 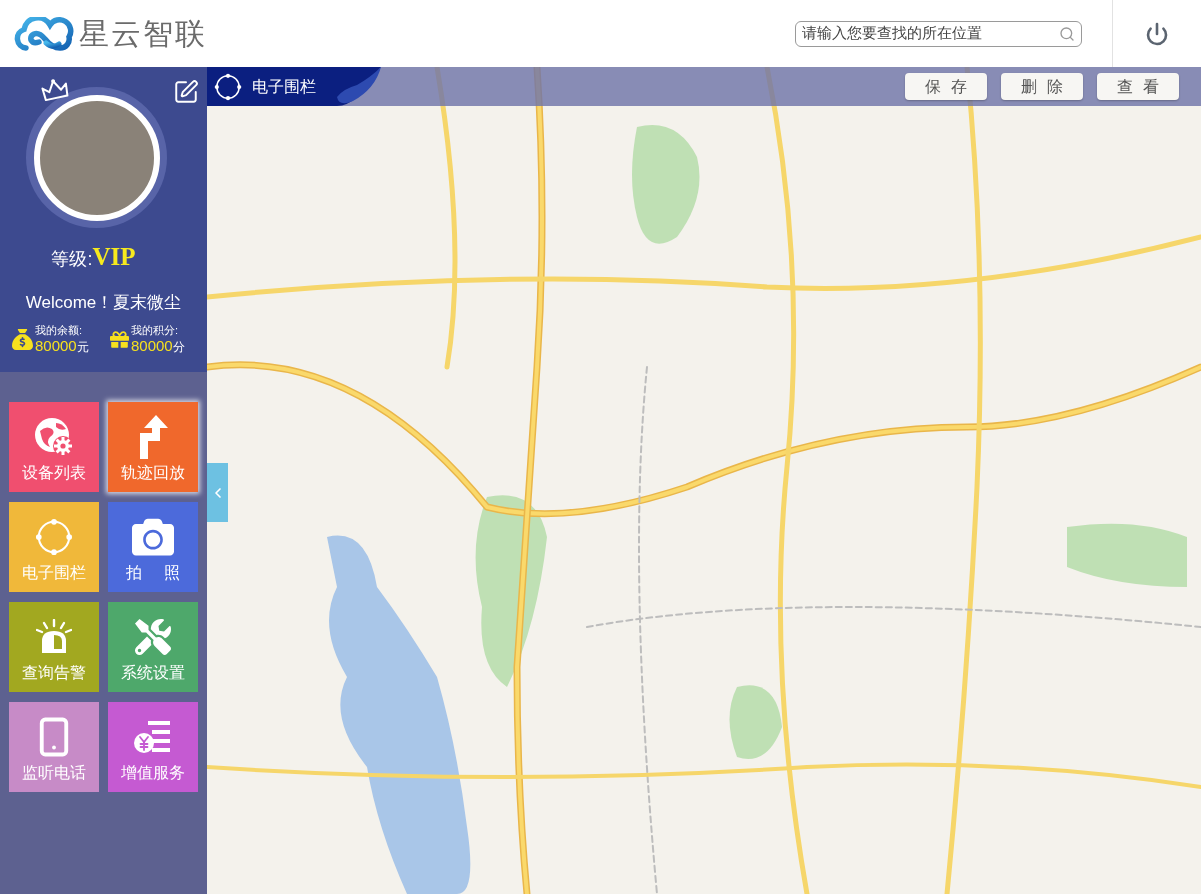 I want to click on balance-label: 我的余额:, so click(x=59, y=330).